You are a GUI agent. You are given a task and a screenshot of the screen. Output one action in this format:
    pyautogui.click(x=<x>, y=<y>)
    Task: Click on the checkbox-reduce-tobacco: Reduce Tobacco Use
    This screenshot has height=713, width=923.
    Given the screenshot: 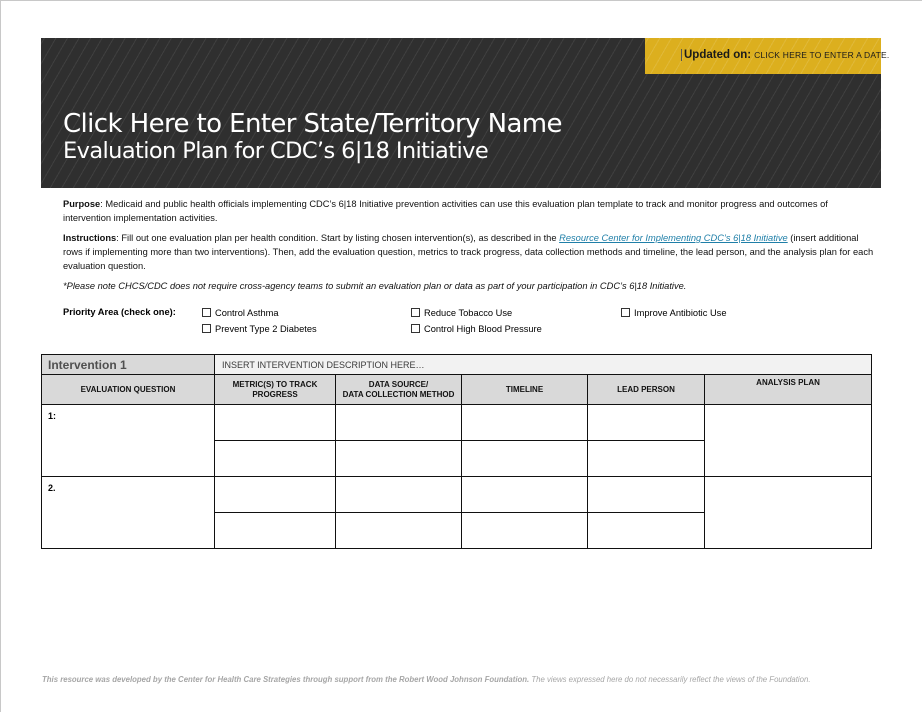 What is the action you would take?
    pyautogui.click(x=461, y=313)
    